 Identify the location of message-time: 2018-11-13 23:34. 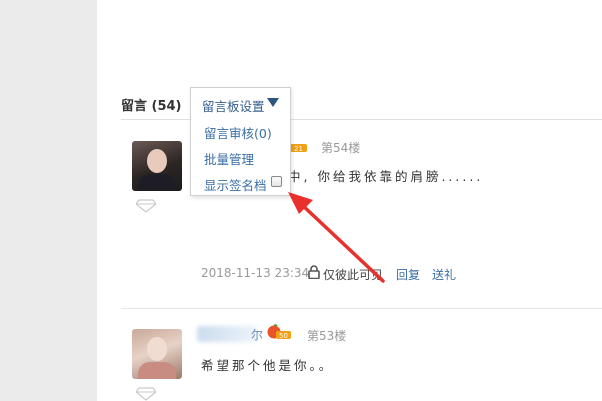
(255, 273).